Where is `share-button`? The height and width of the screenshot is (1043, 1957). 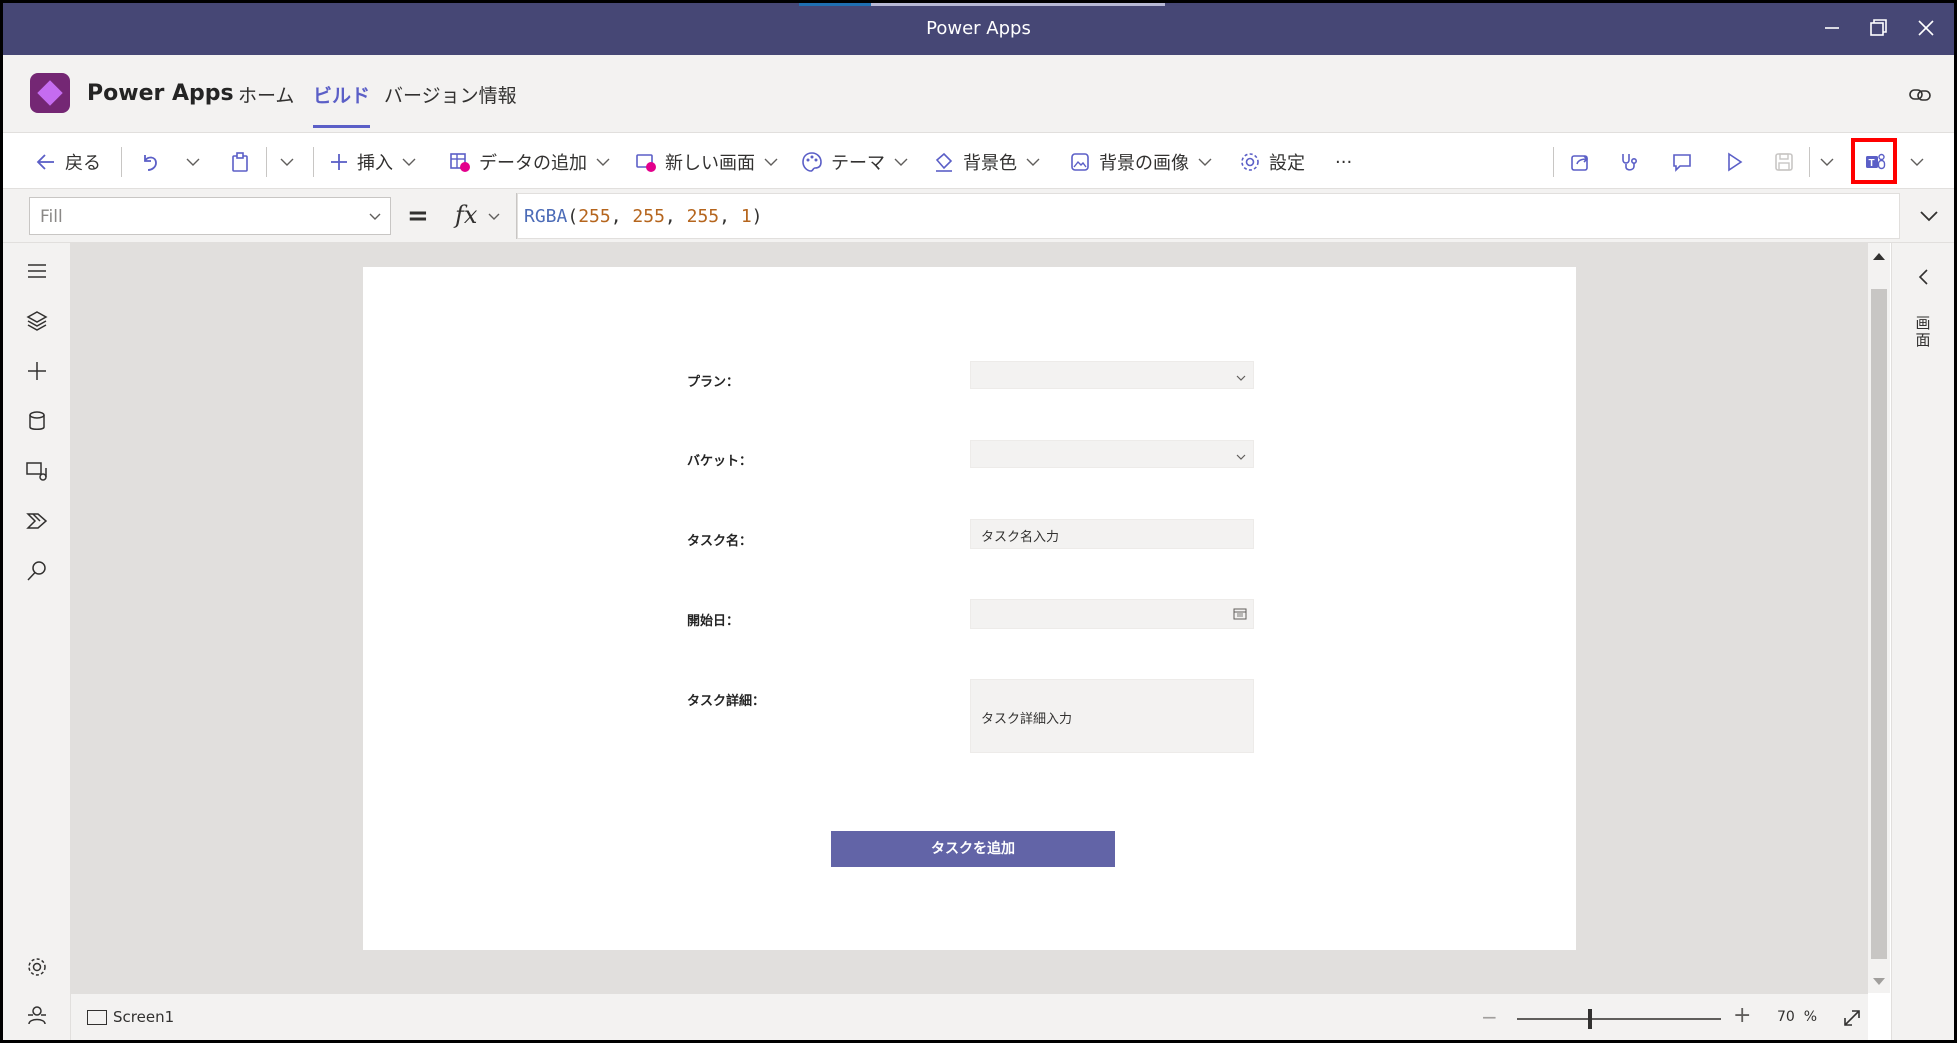
share-button is located at coordinates (1580, 162).